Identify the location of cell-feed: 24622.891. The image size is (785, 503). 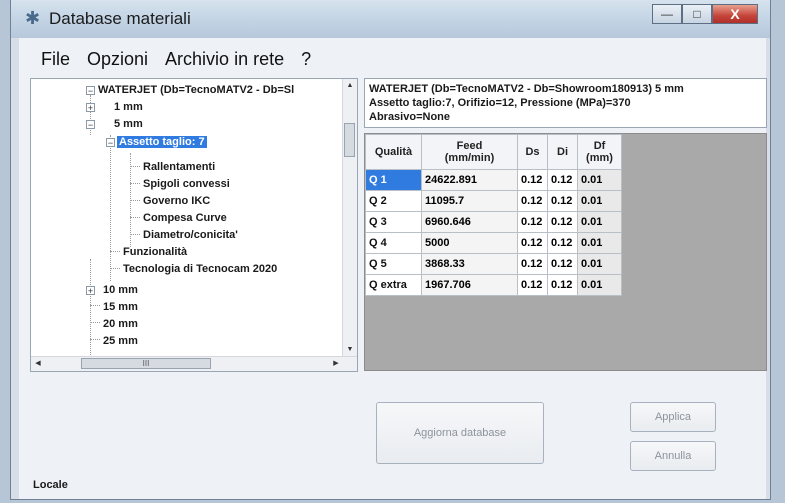
(469, 180).